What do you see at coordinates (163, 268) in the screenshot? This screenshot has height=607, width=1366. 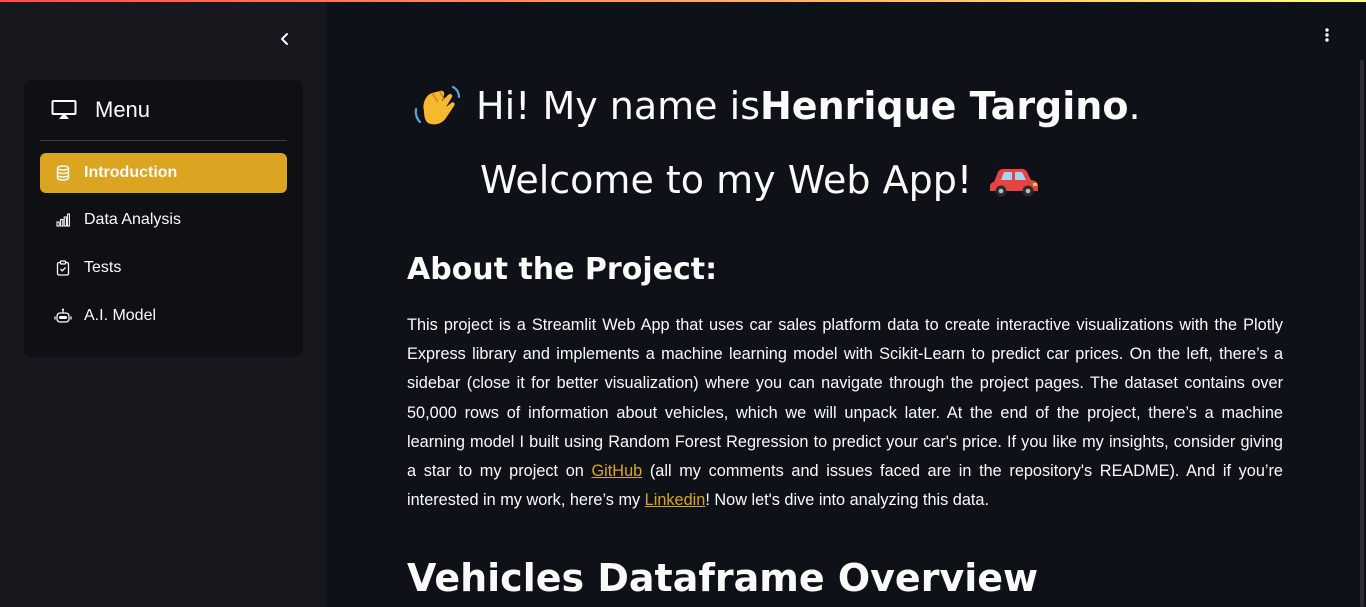 I see `sidebar-item-tests: Tests` at bounding box center [163, 268].